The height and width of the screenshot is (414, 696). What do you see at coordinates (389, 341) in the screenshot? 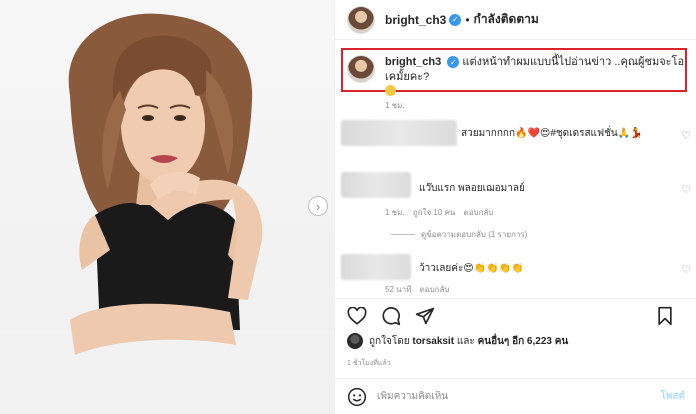
I see `liked-by-prefix: ถูกใจโดย` at bounding box center [389, 341].